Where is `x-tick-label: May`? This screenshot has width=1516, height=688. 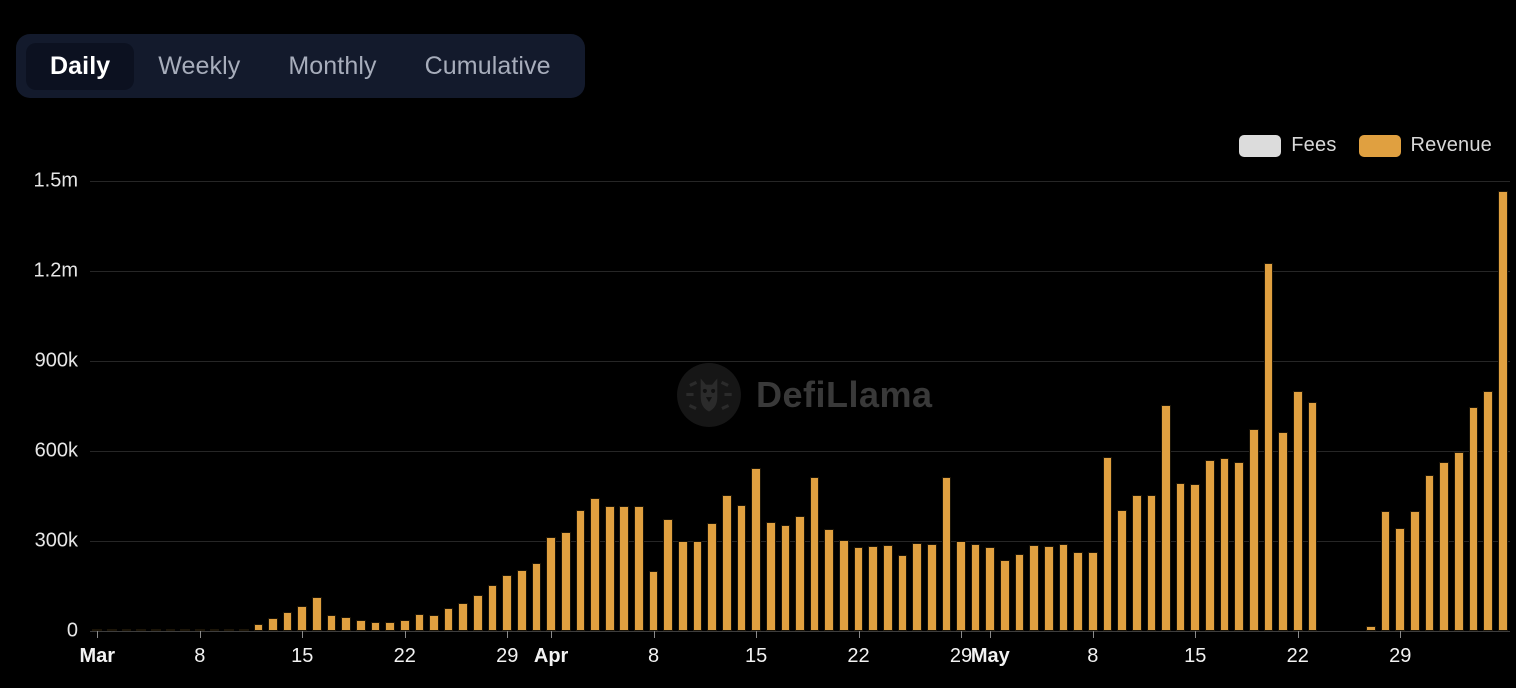 x-tick-label: May is located at coordinates (990, 656).